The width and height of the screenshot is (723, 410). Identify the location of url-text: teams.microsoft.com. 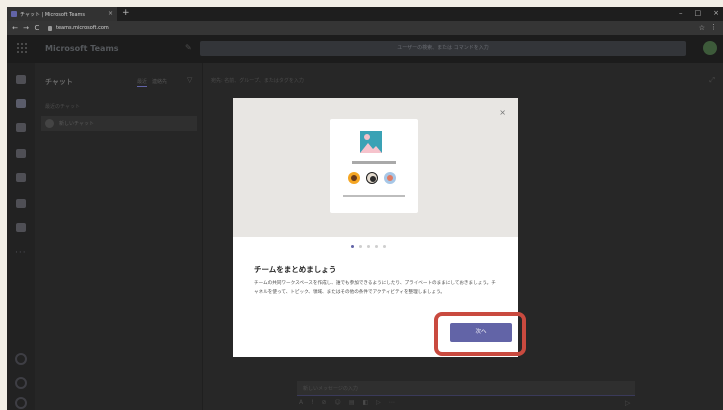
(82, 28).